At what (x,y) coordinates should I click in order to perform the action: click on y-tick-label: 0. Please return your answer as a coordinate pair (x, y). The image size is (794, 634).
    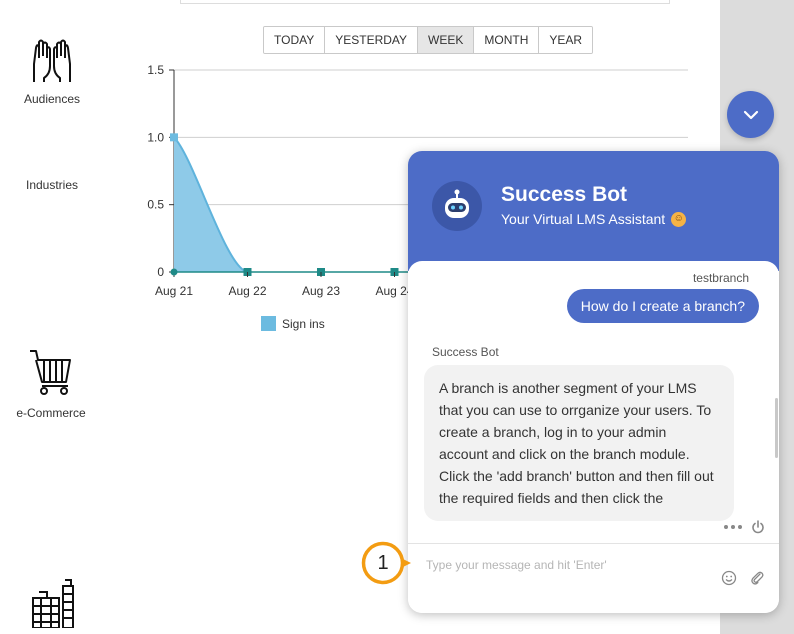
    Looking at the image, I should click on (160, 272).